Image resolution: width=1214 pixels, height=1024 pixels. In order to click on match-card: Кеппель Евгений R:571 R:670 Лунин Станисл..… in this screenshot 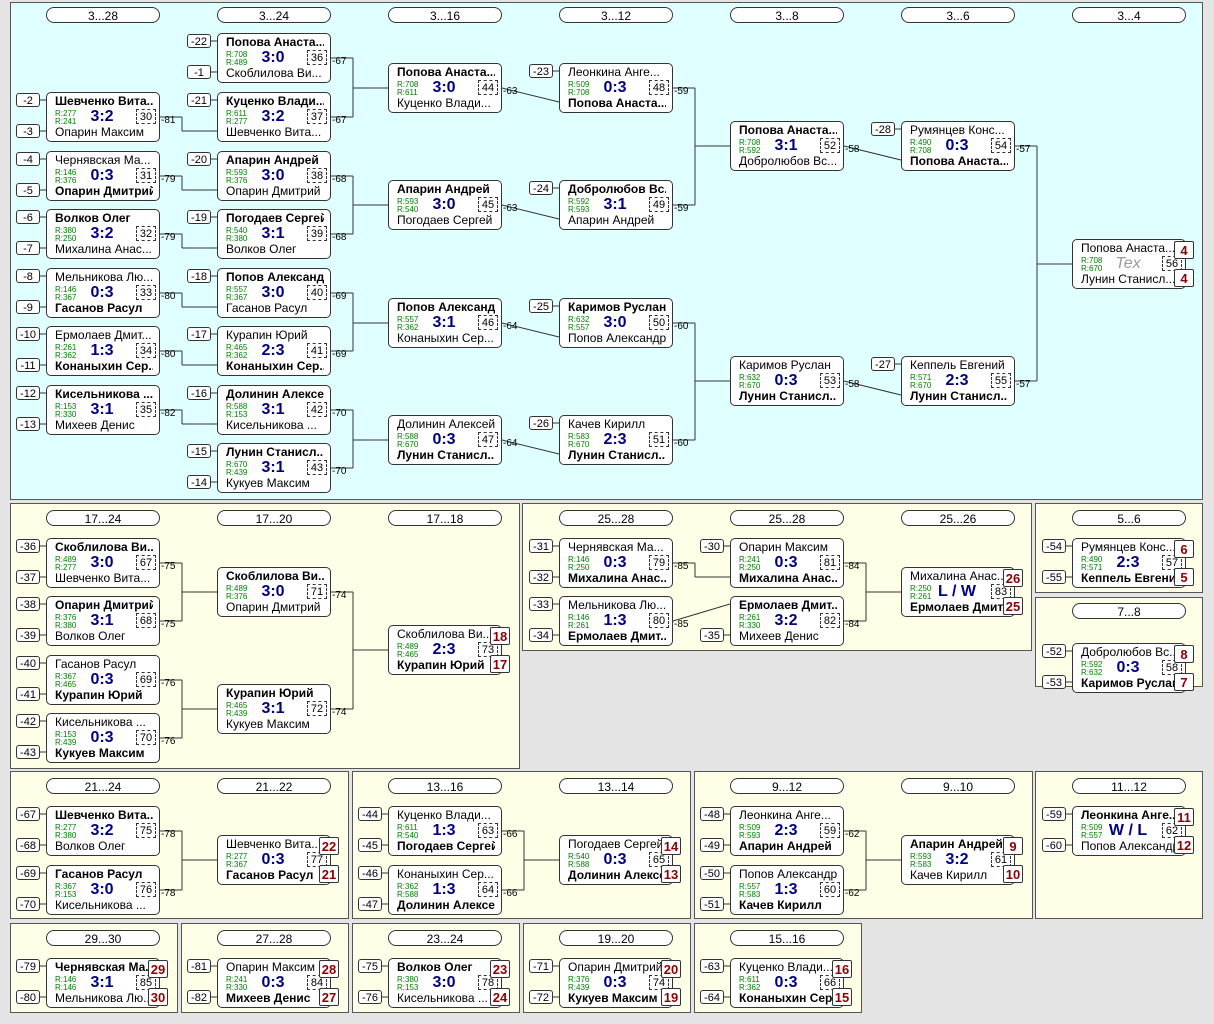, I will do `click(958, 381)`.